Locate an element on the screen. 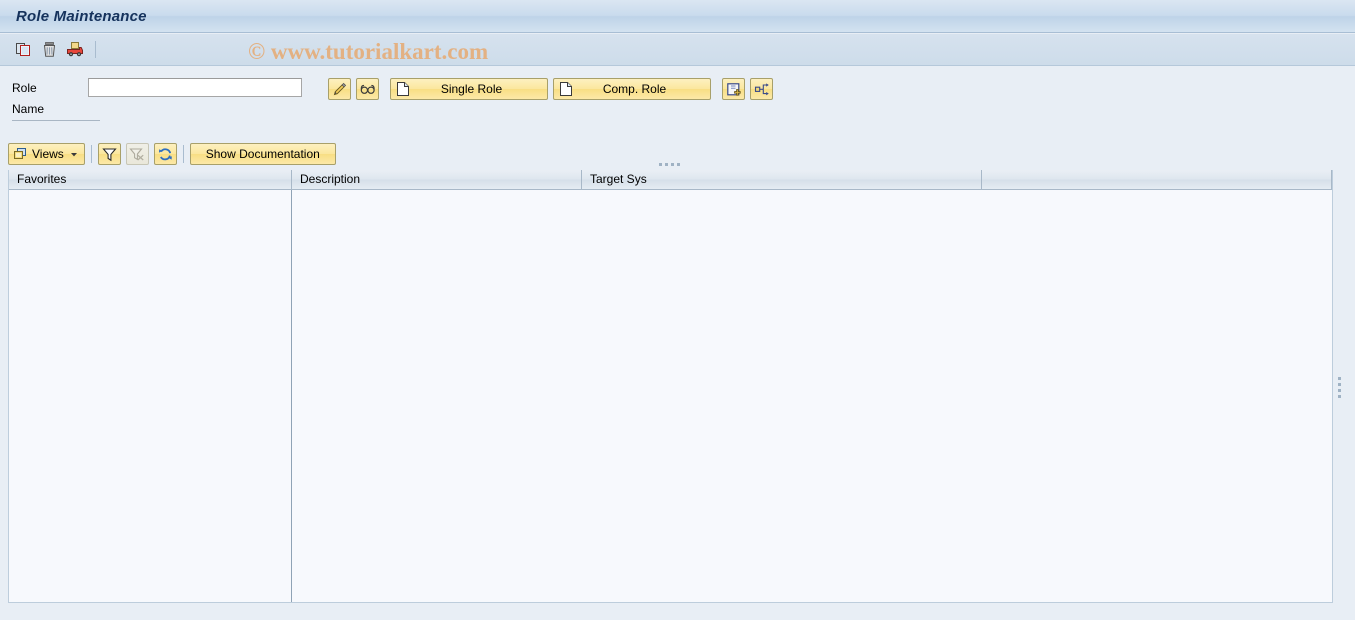  role-action-buttons: Single Role Comp. Role is located at coordinates (550, 89).